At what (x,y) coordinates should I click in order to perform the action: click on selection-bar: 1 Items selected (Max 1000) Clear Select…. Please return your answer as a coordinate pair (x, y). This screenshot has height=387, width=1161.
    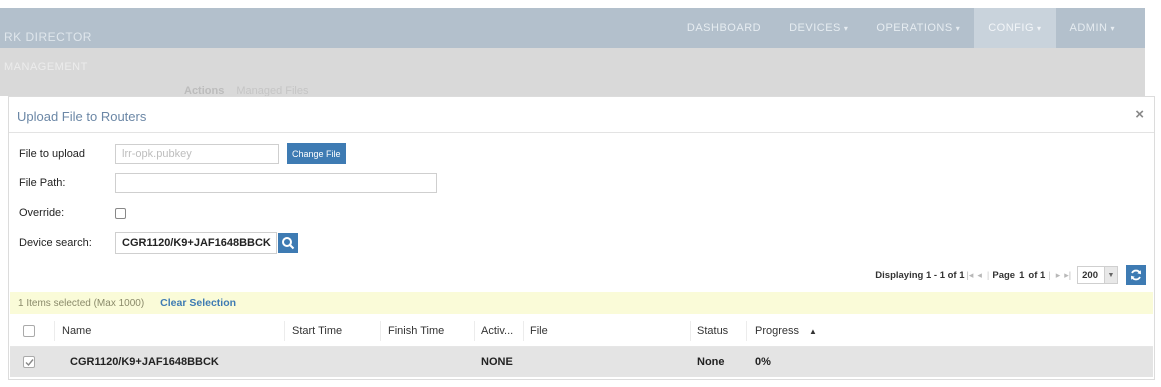
    Looking at the image, I should click on (581, 303).